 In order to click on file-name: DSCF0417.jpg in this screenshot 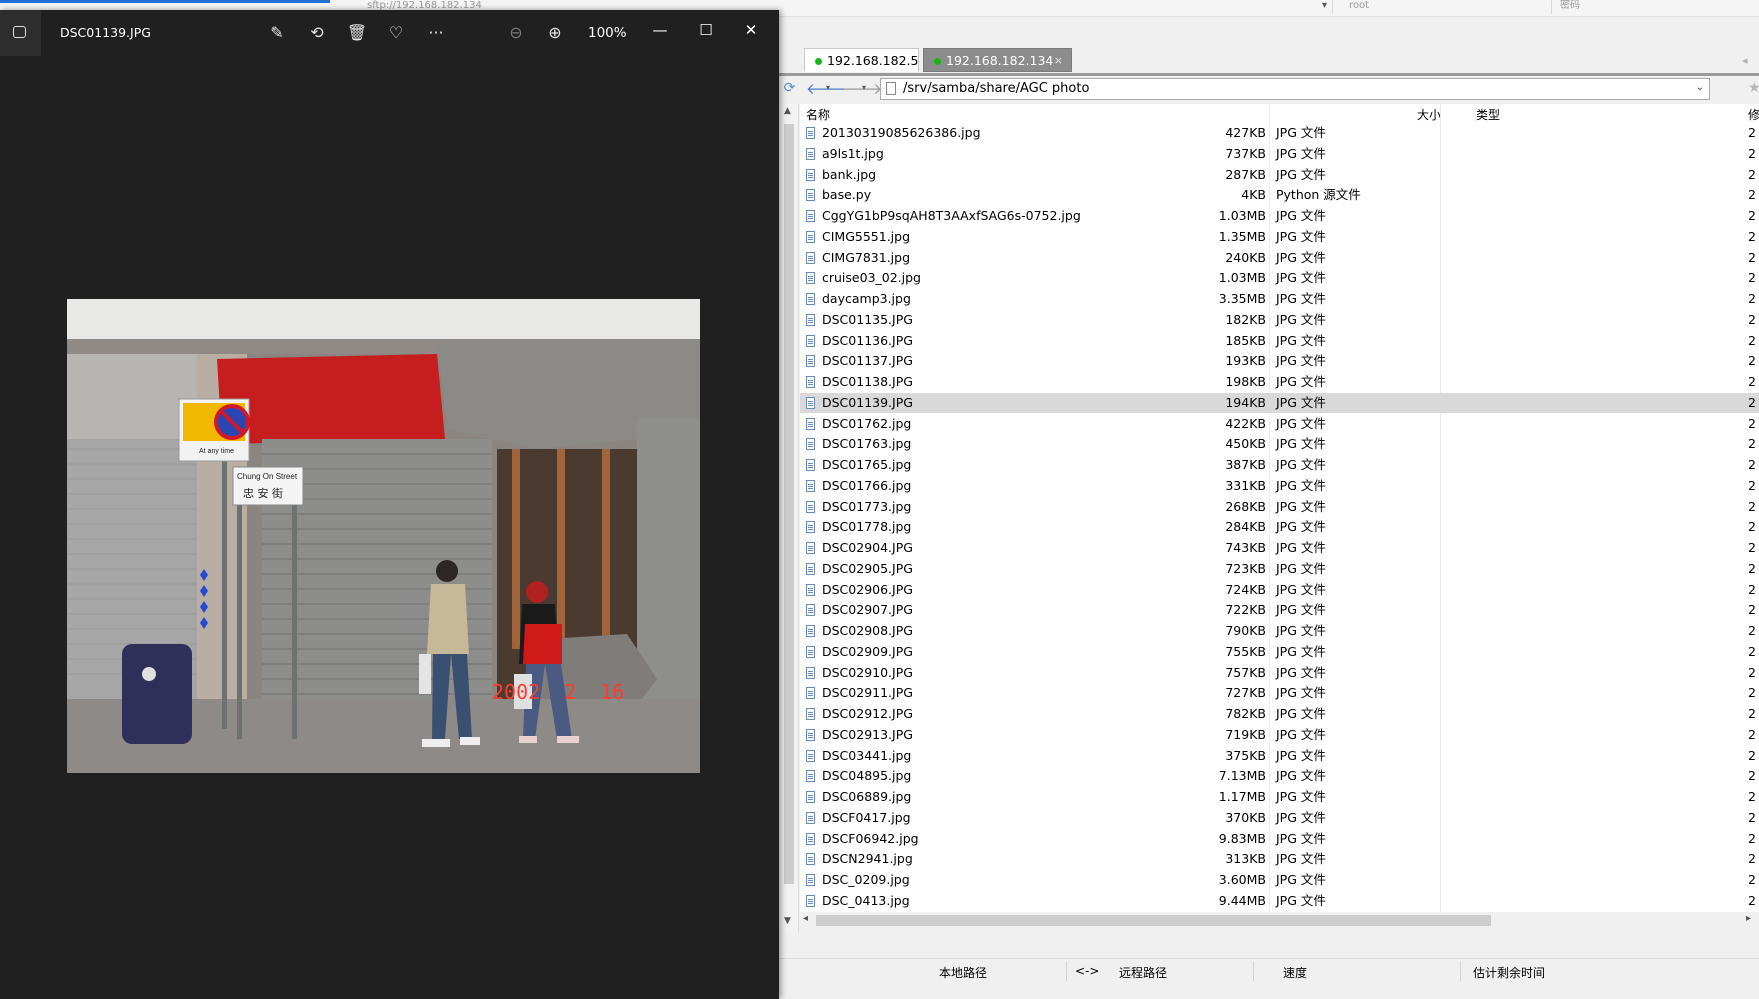, I will do `click(866, 818)`.